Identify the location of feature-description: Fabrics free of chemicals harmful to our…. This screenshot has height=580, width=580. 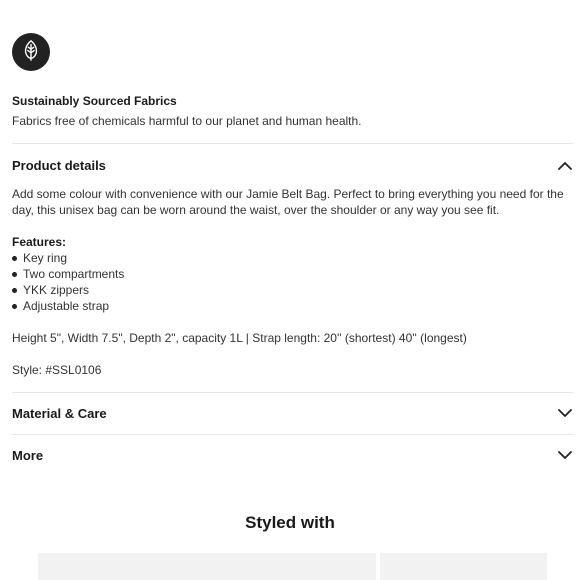
(187, 121).